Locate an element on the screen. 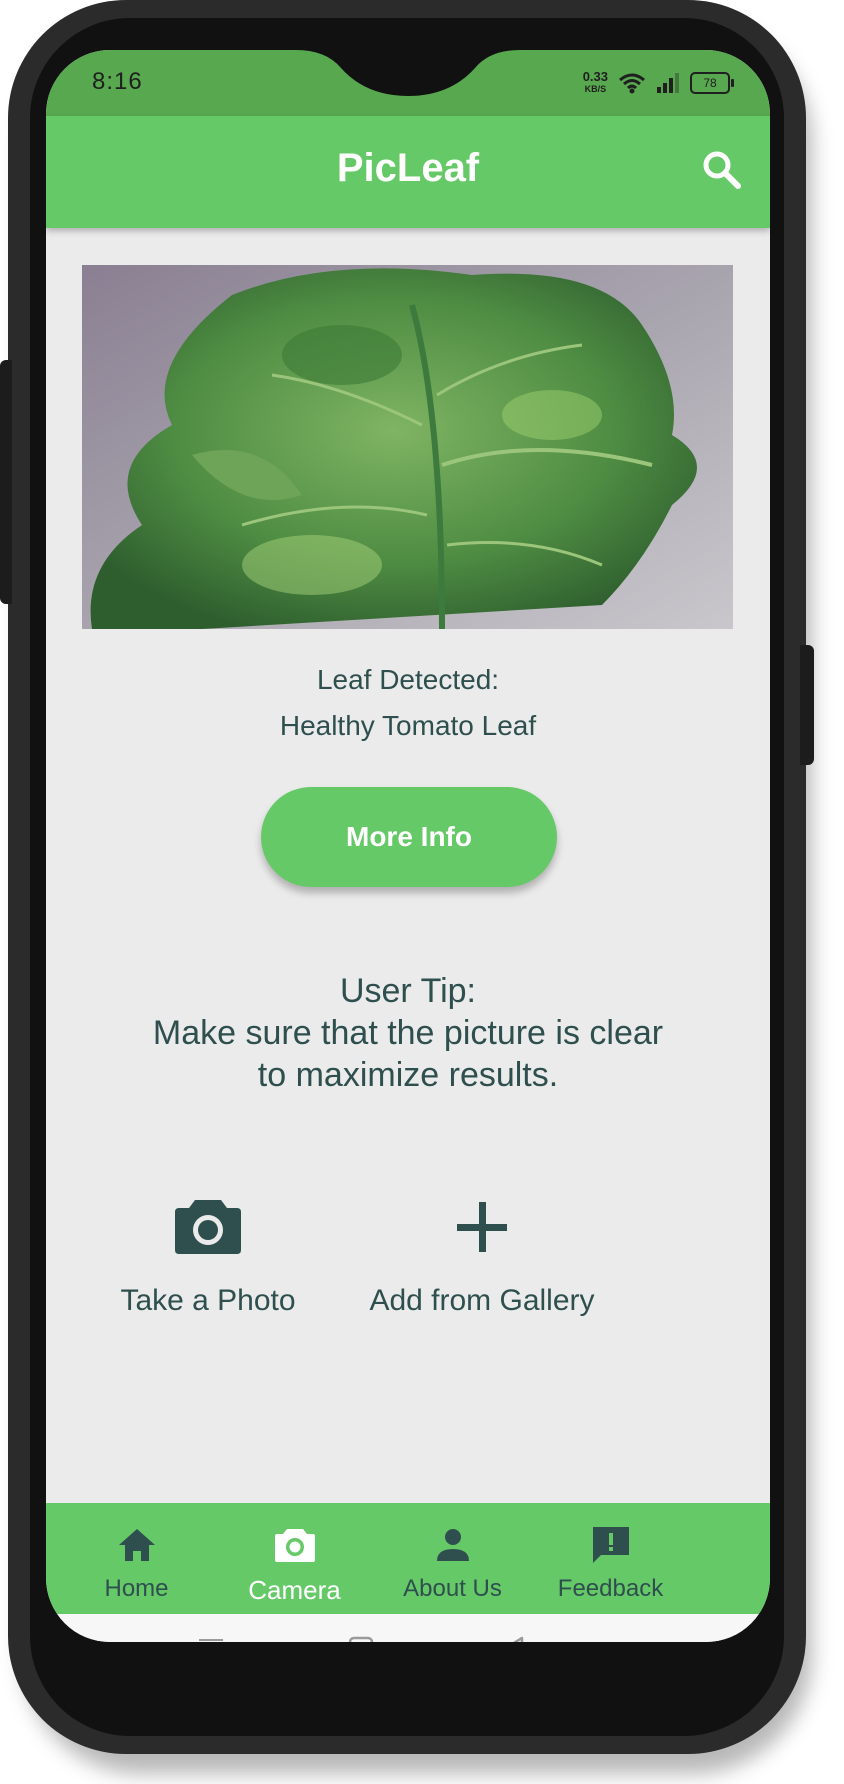  status-indicators: 0.33 KB/S 78 is located at coordinates (658, 83).